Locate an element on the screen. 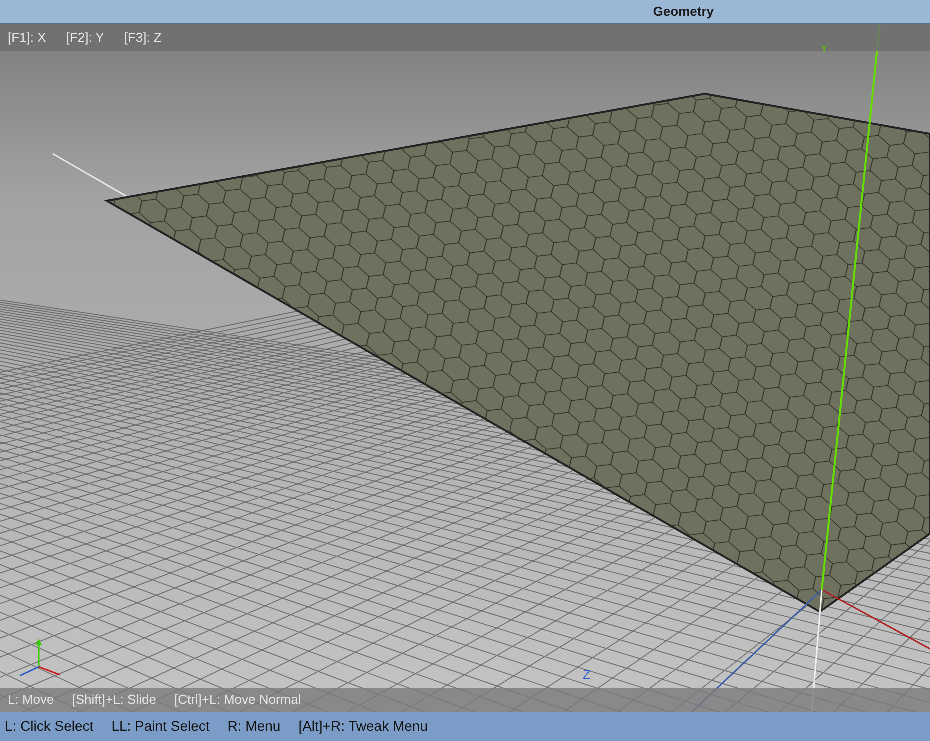 The width and height of the screenshot is (930, 741). hint-text: [Shift]+L: Slide is located at coordinates (114, 700).